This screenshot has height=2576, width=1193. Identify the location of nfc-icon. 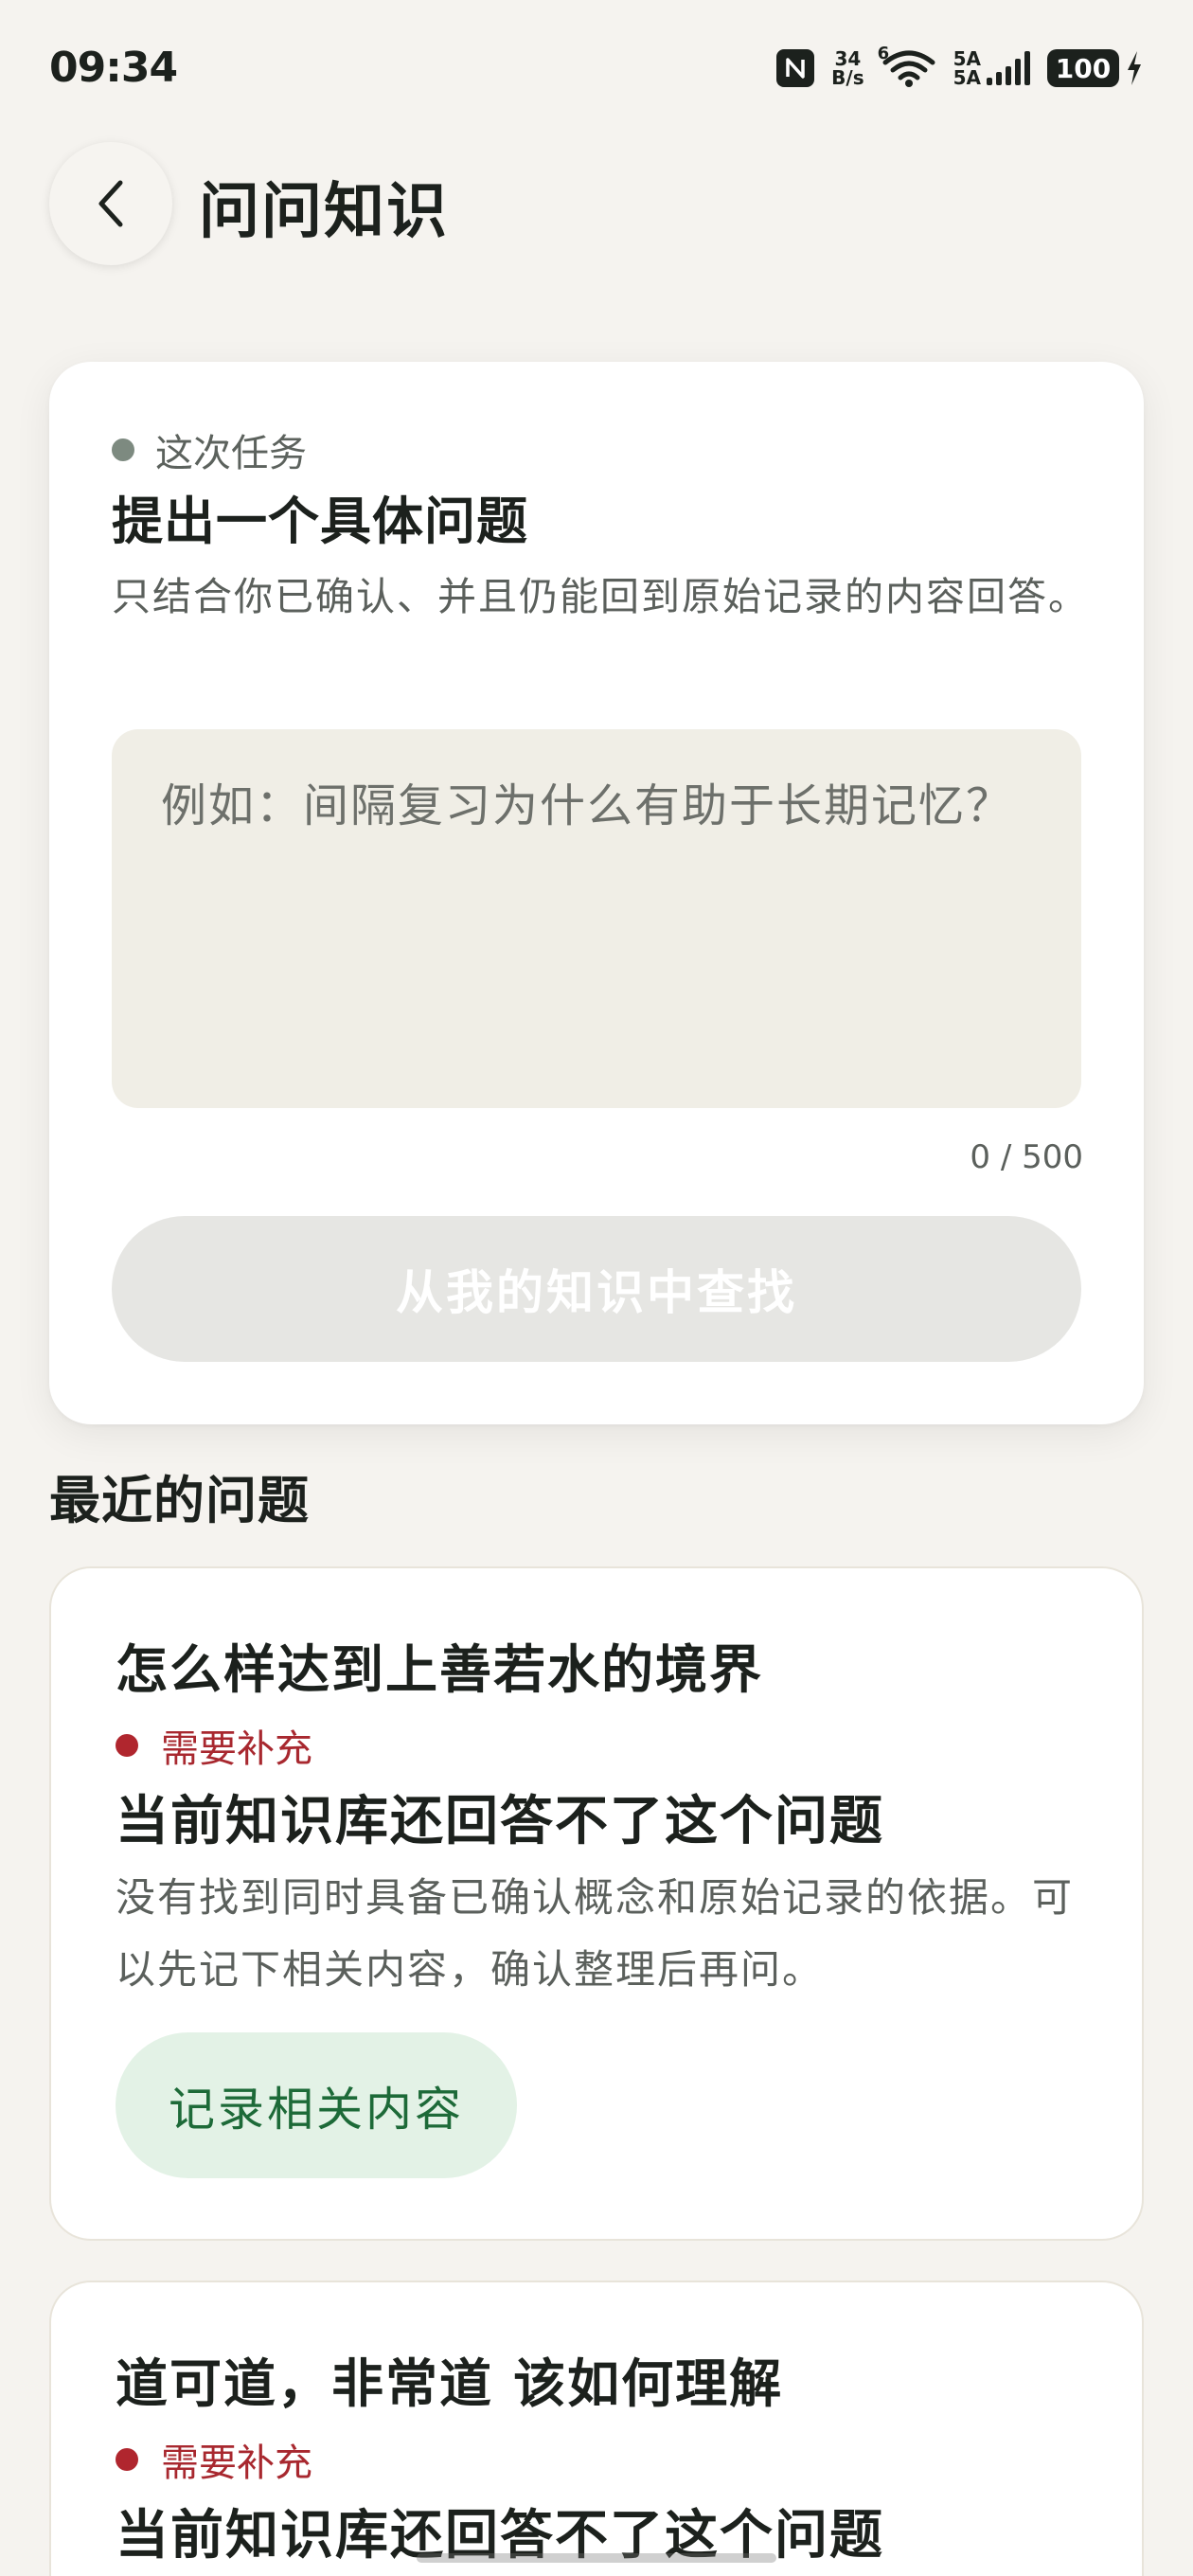
(795, 68).